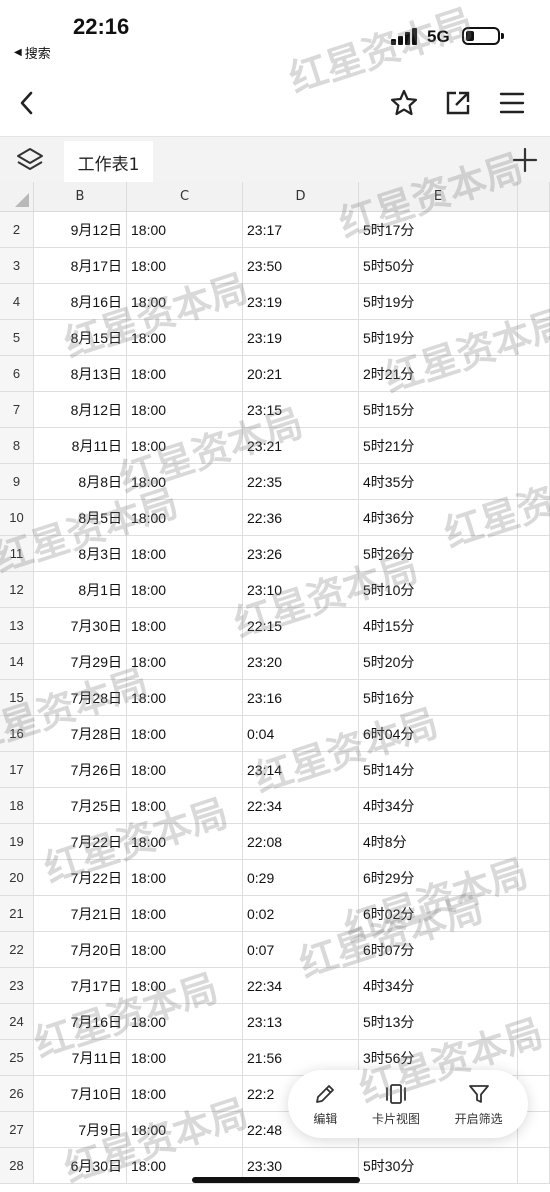 This screenshot has height=1192, width=550. Describe the element at coordinates (17, 985) in the screenshot. I see `row-number: 23` at that location.